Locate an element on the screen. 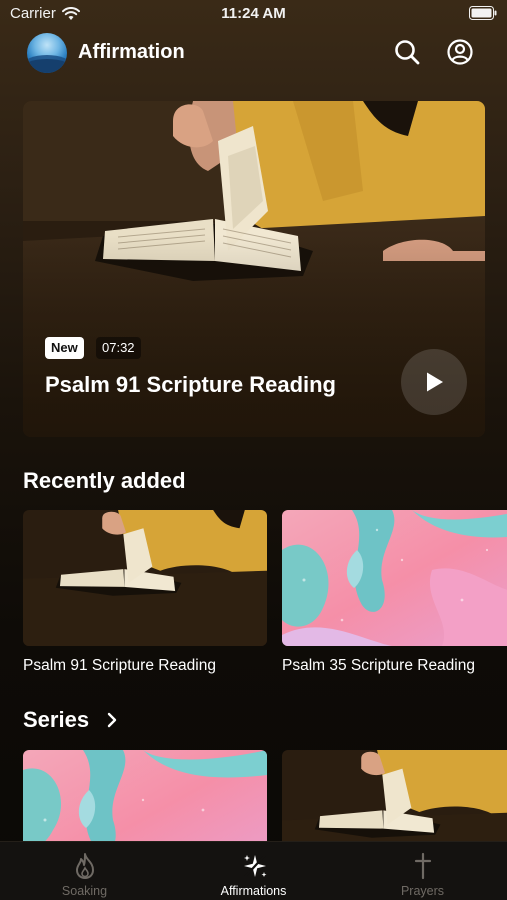  profile-icon is located at coordinates (460, 52).